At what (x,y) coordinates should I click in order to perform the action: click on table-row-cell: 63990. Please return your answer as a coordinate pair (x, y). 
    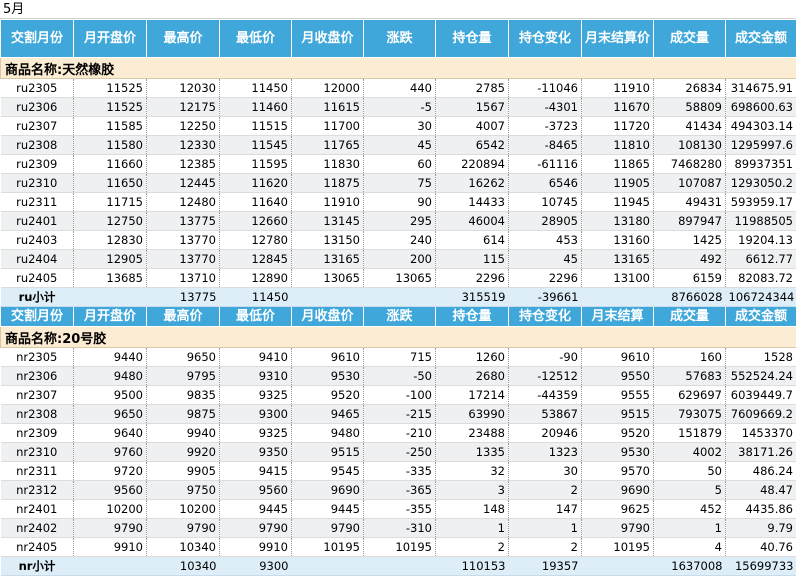
    Looking at the image, I should click on (472, 414).